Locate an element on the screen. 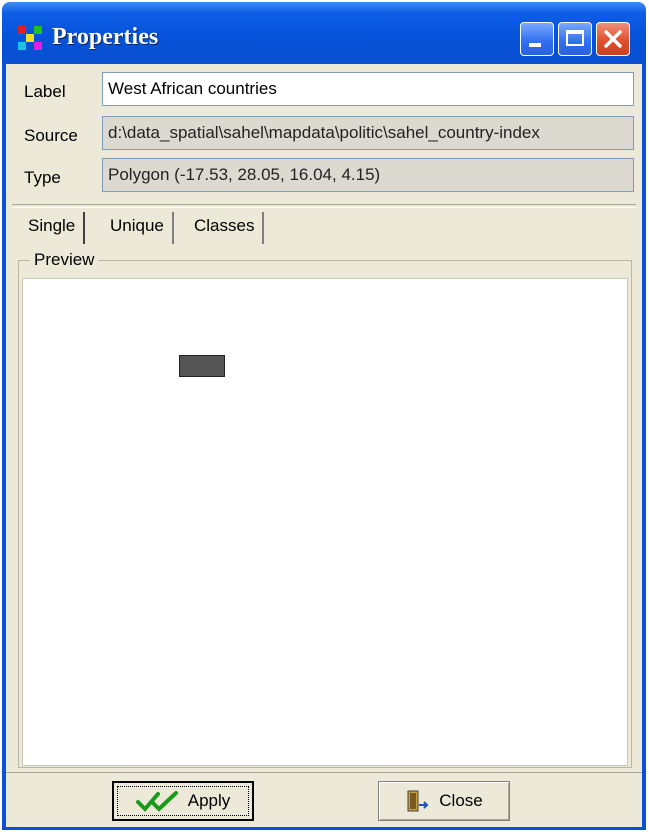 The width and height of the screenshot is (649, 832). door-exit-icon is located at coordinates (418, 801).